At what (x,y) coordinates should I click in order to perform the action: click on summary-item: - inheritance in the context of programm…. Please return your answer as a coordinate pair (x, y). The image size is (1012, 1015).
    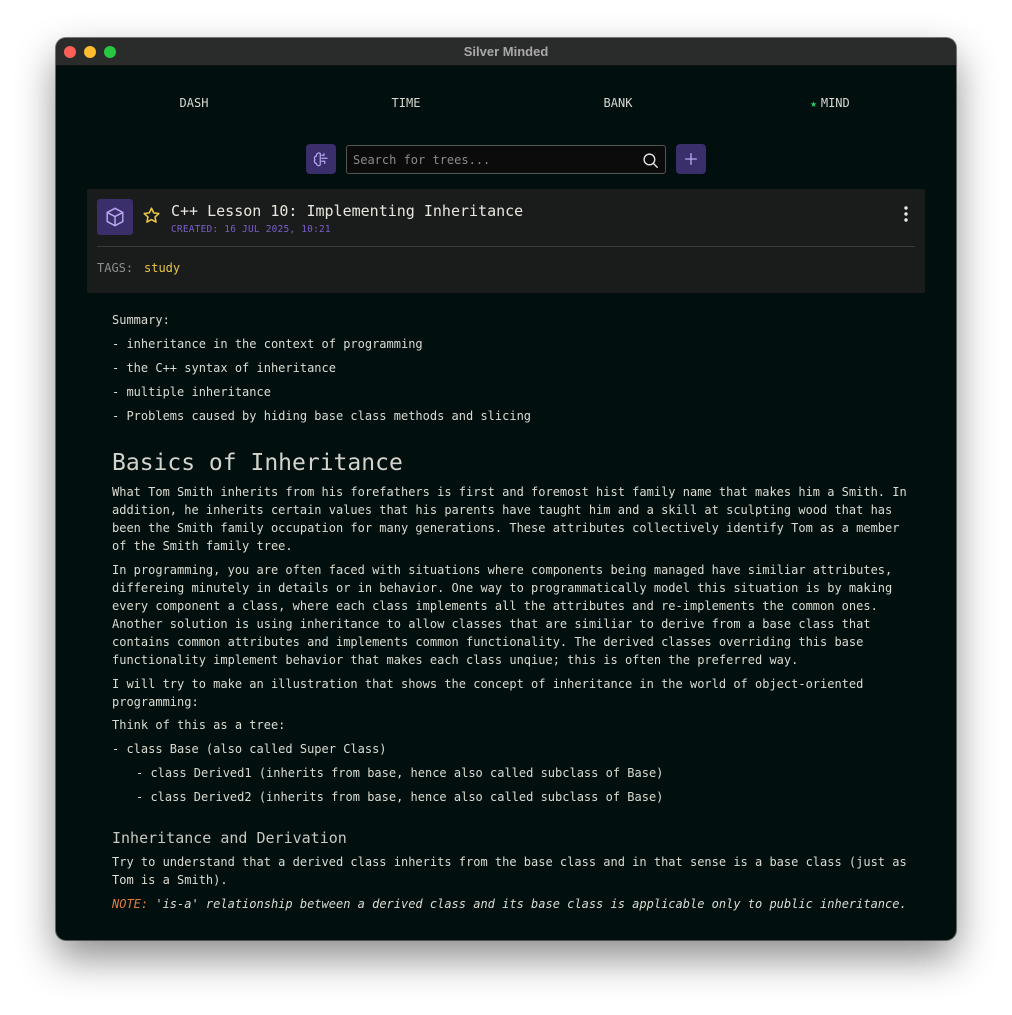
    Looking at the image, I should click on (267, 344).